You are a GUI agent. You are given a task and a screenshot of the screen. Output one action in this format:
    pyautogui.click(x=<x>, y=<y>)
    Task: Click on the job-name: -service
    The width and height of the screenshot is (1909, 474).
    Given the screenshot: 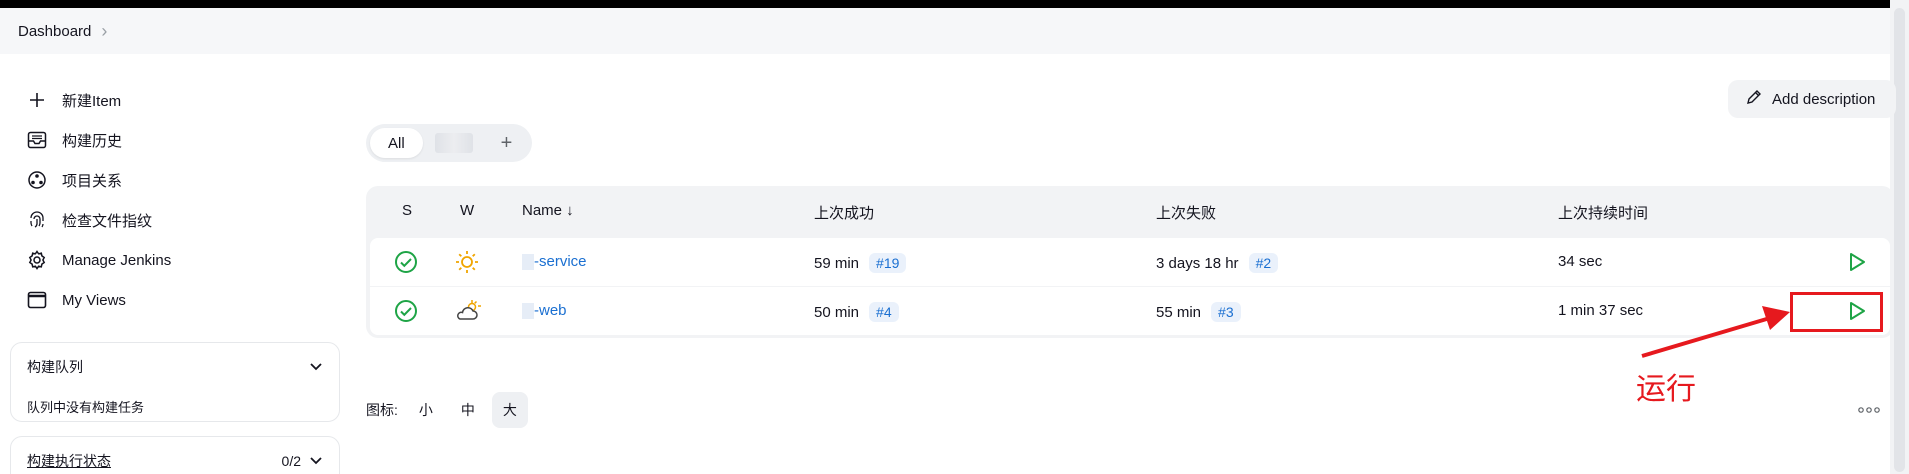 What is the action you would take?
    pyautogui.click(x=560, y=261)
    